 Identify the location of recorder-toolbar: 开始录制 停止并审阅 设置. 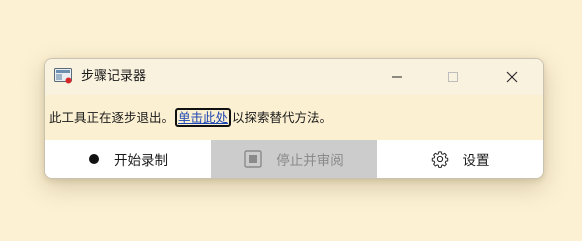
(294, 159).